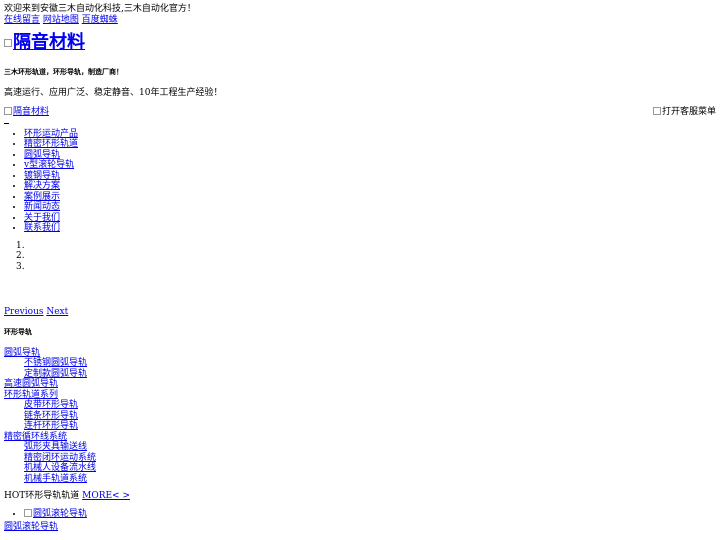  What do you see at coordinates (370, 197) in the screenshot?
I see `nav-item: 案例展示` at bounding box center [370, 197].